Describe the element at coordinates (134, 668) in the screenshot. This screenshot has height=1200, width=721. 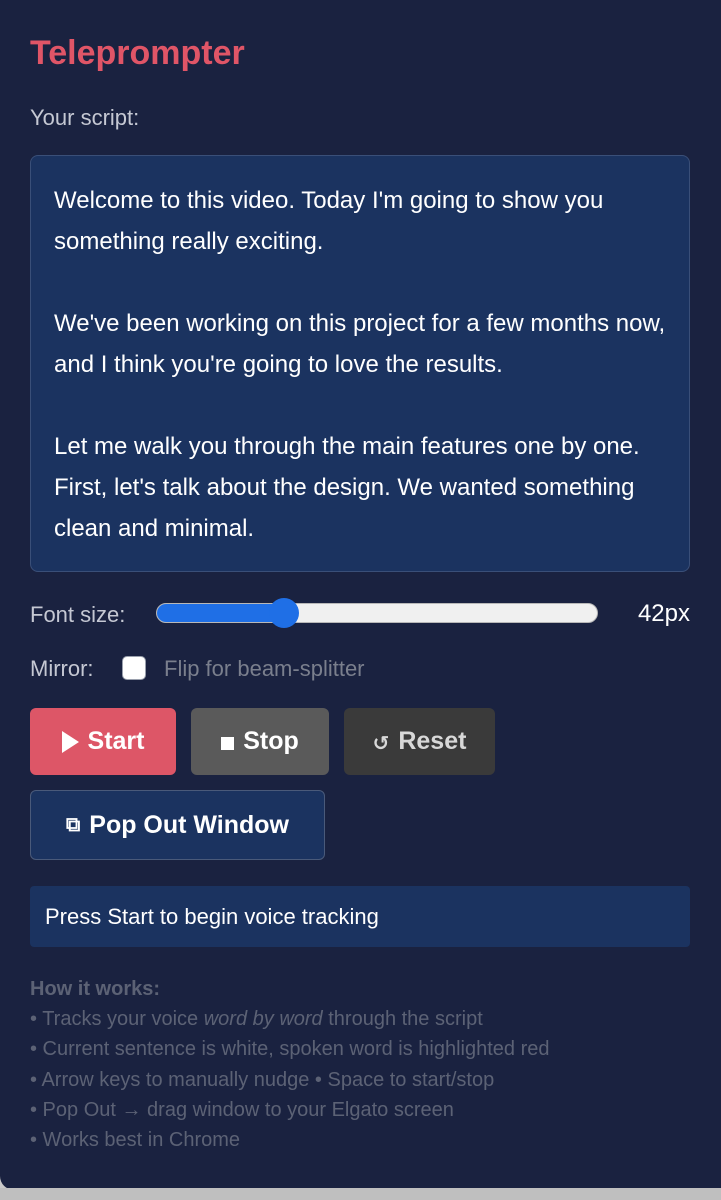
I see `mirror-checkbox` at that location.